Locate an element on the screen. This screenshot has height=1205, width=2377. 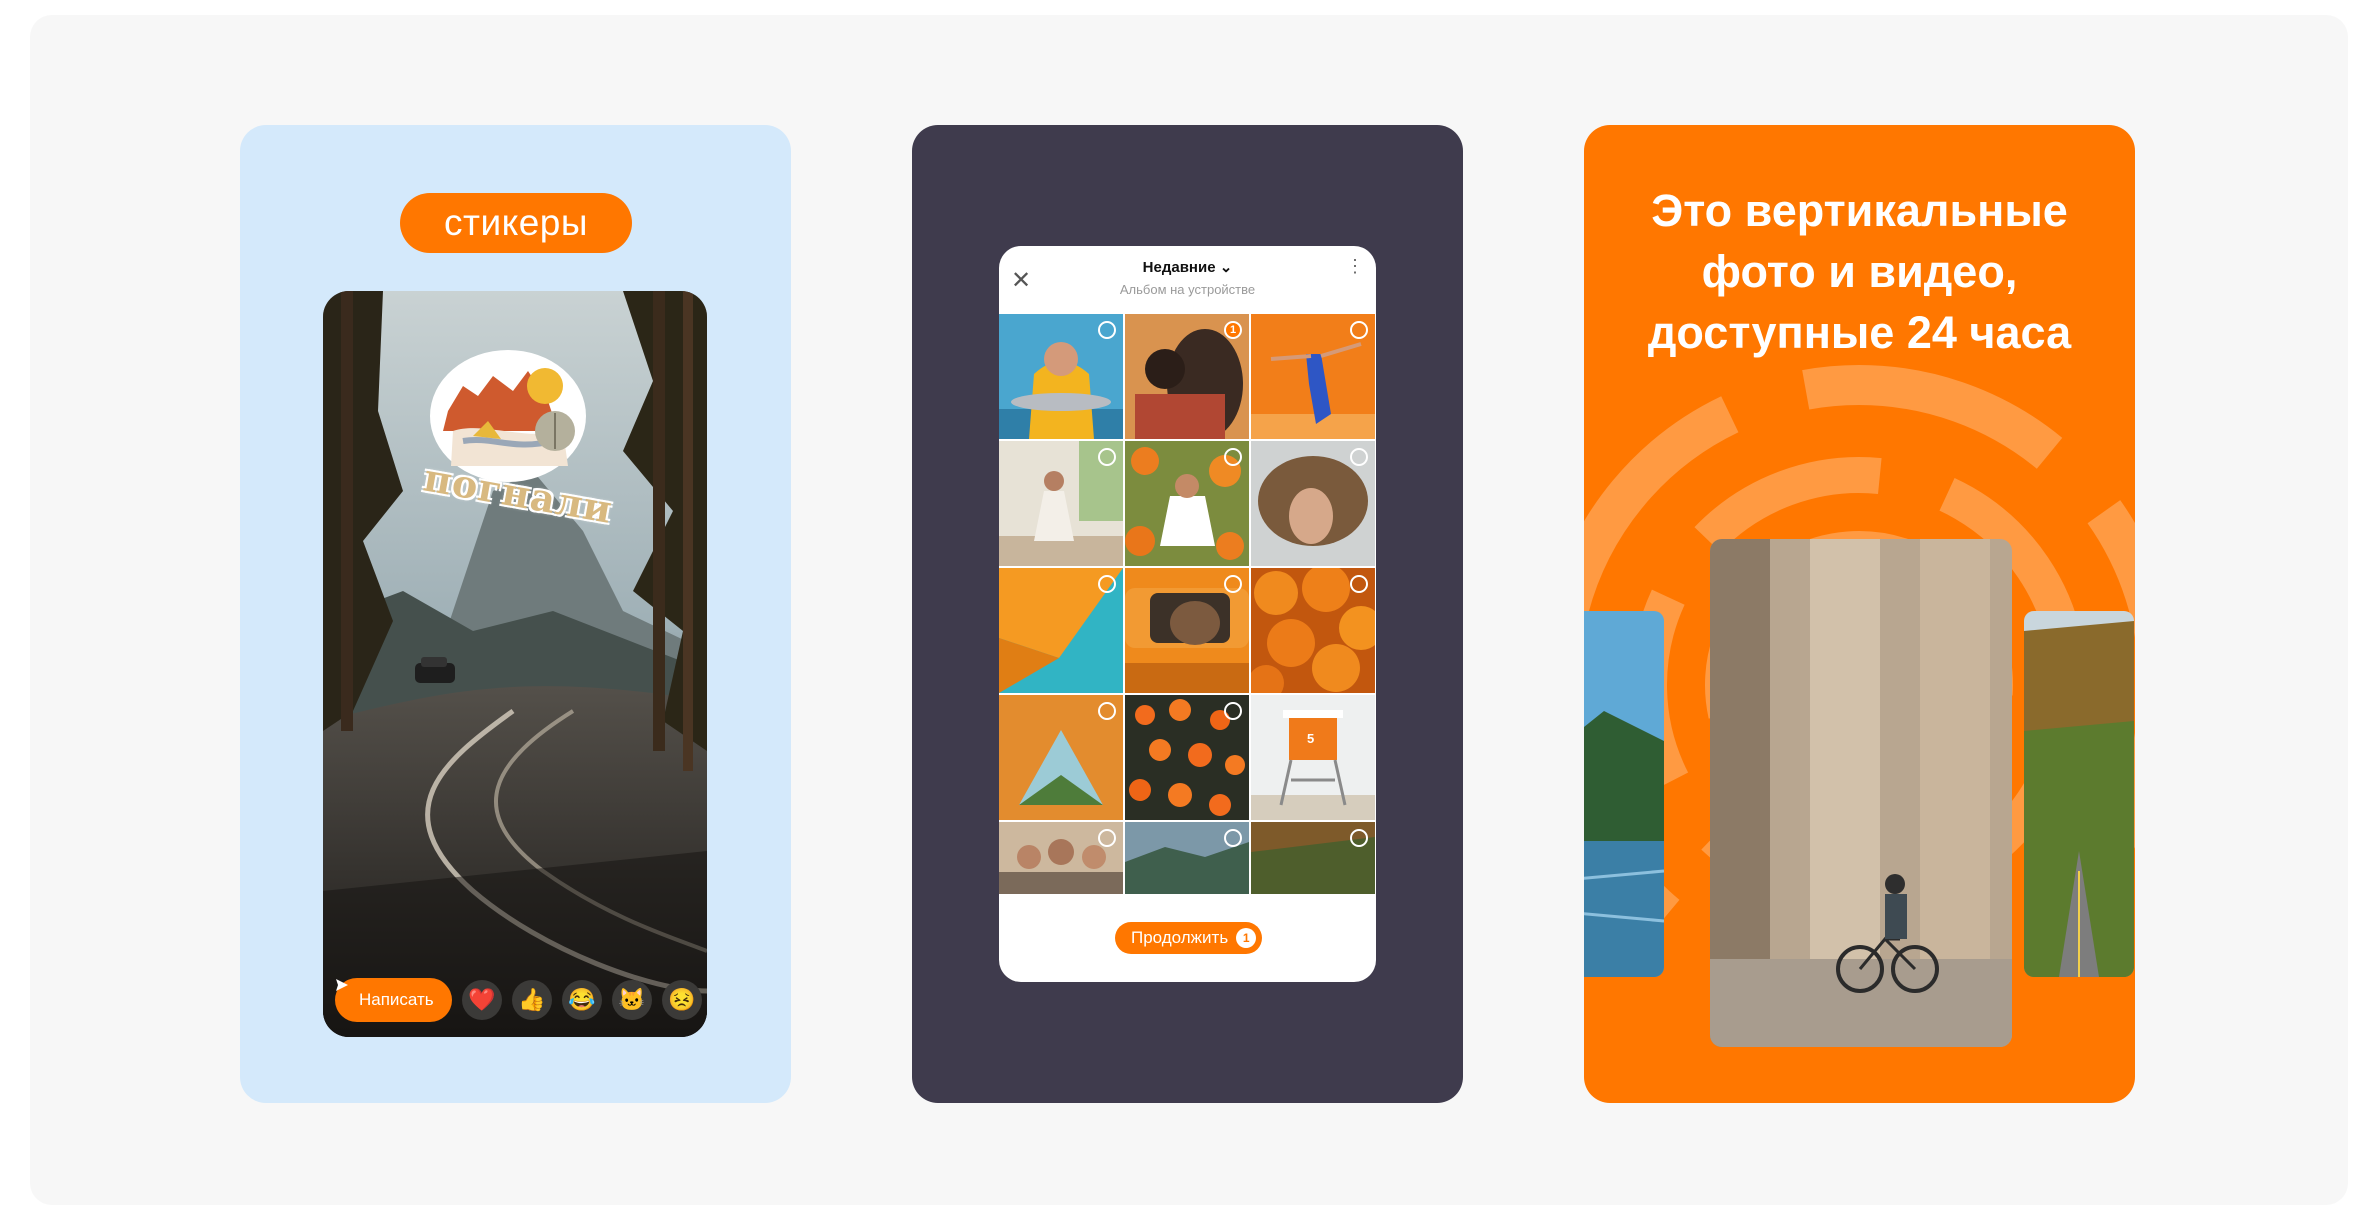
photo-thumb-mother-child: 1 is located at coordinates (1187, 376).